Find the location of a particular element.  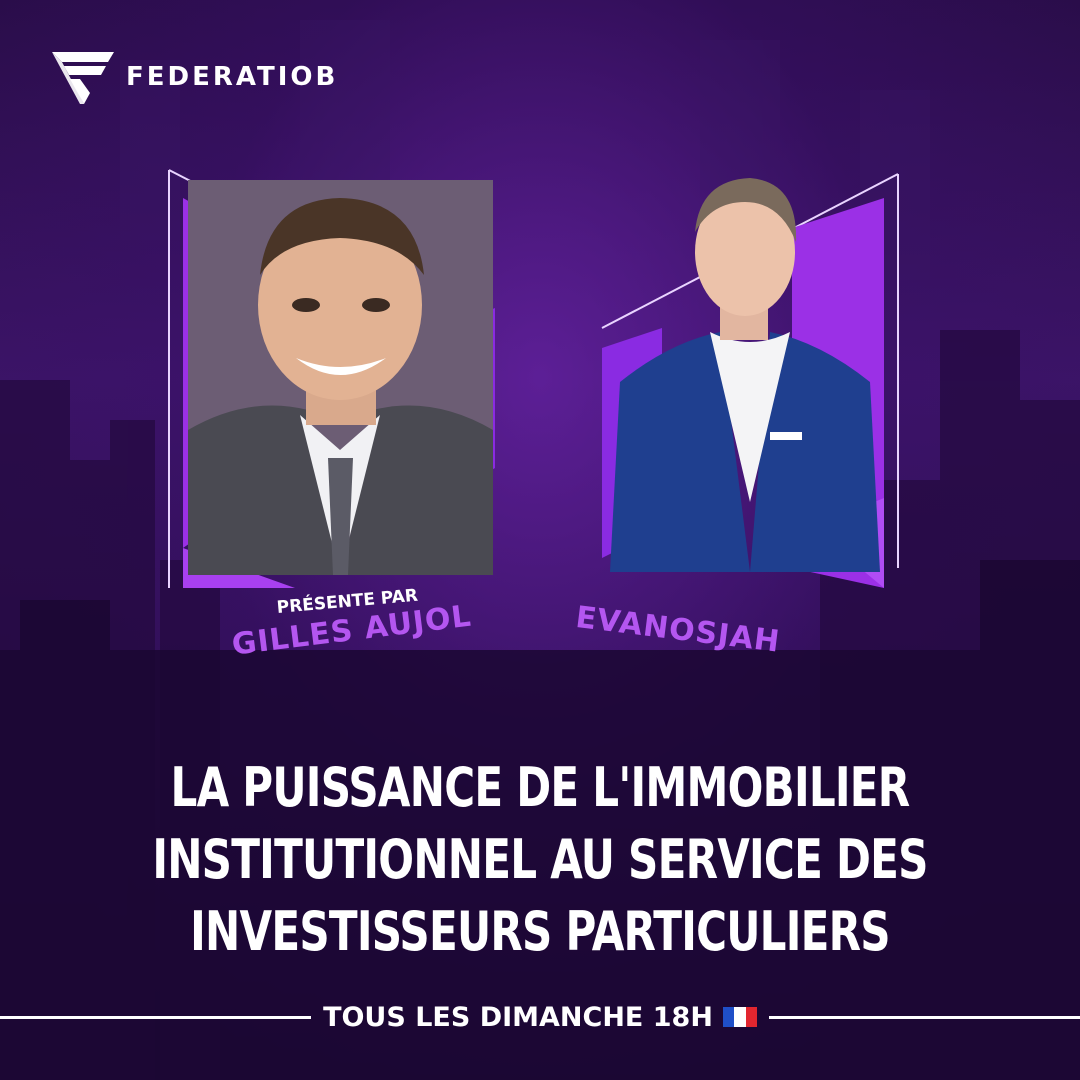

schedule-label: TOUS LES DIMANCHE 18H is located at coordinates (518, 1017).